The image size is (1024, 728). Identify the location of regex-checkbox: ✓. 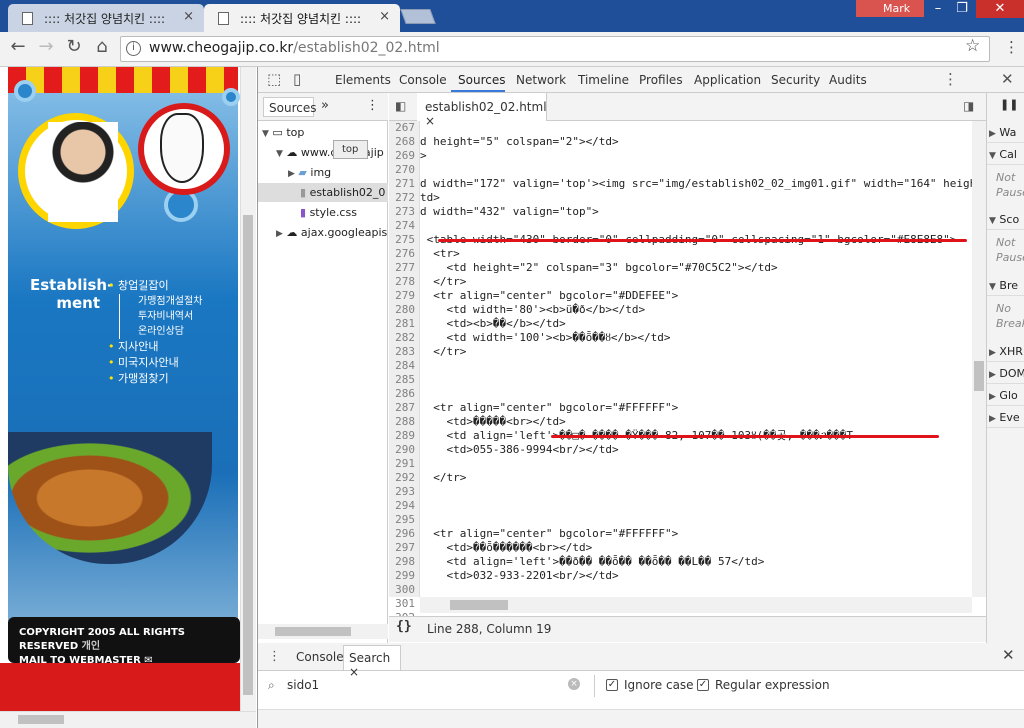
(703, 685).